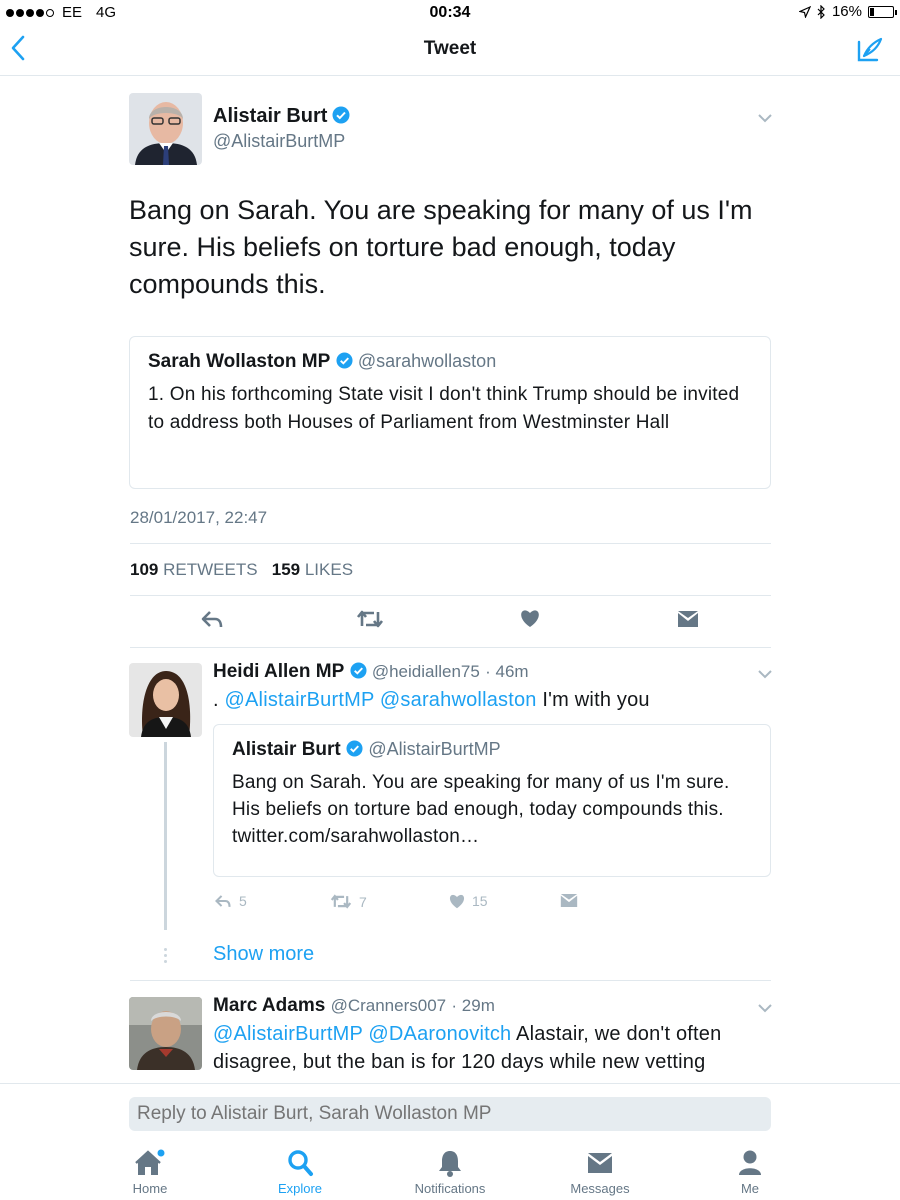 Image resolution: width=900 pixels, height=1200 pixels. Describe the element at coordinates (600, 1188) in the screenshot. I see `tab-messages-label: Messages` at that location.